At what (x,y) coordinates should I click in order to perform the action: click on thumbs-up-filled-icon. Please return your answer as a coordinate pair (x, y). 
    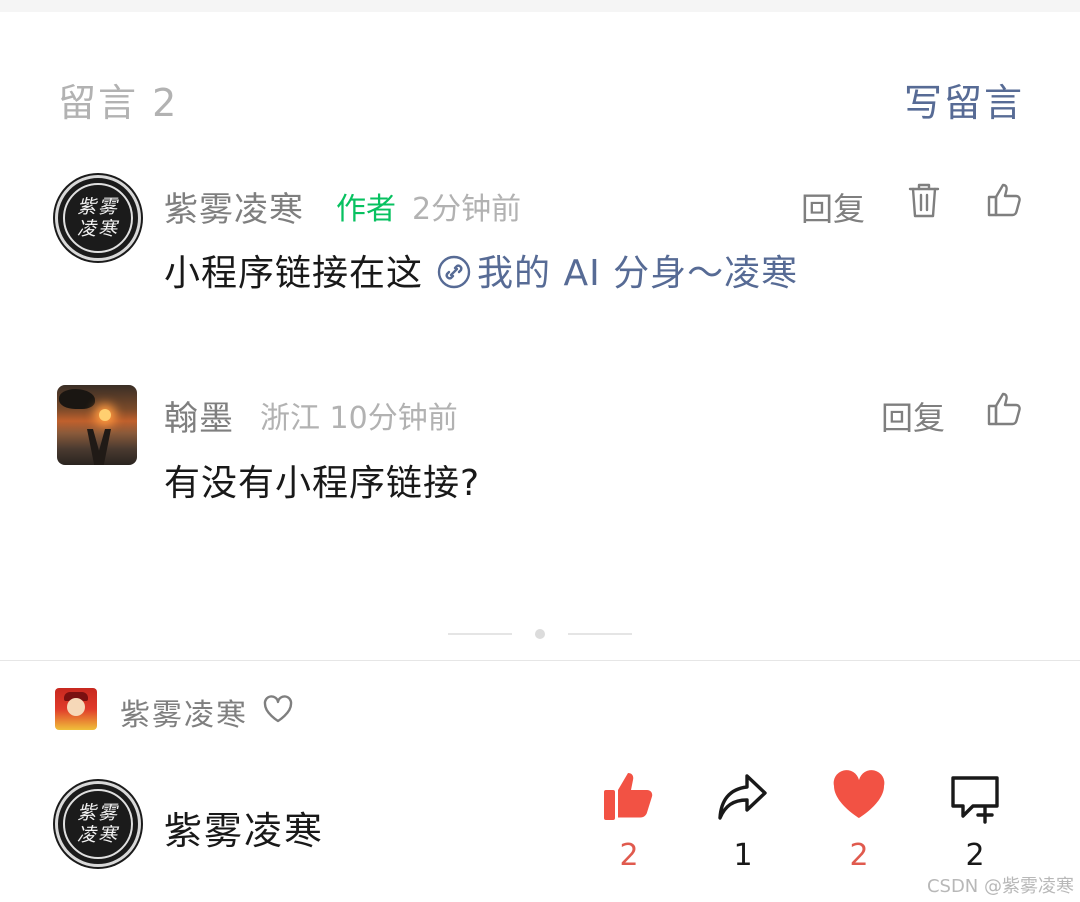
    Looking at the image, I should click on (628, 796).